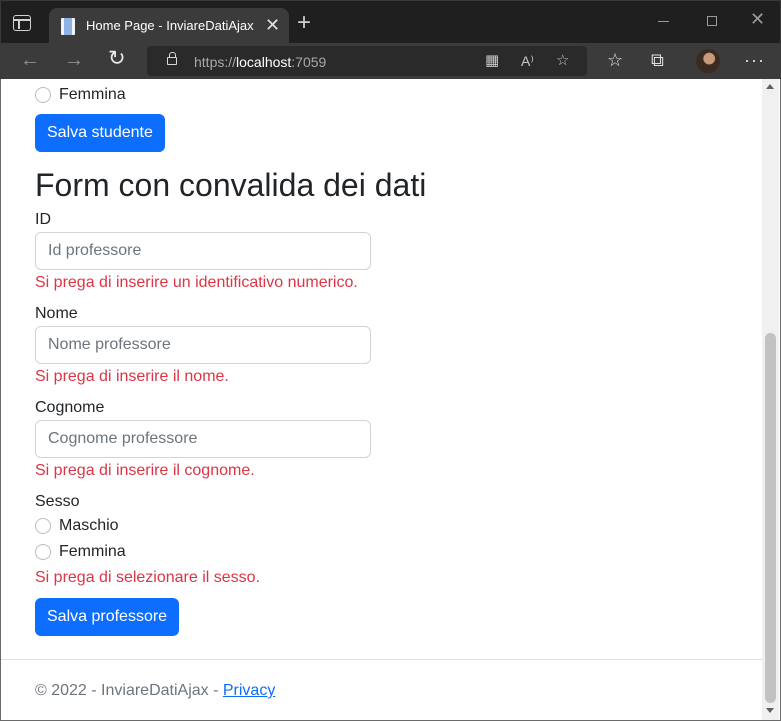 This screenshot has height=721, width=781. What do you see at coordinates (770, 86) in the screenshot?
I see `scroll-up-arrow-icon` at bounding box center [770, 86].